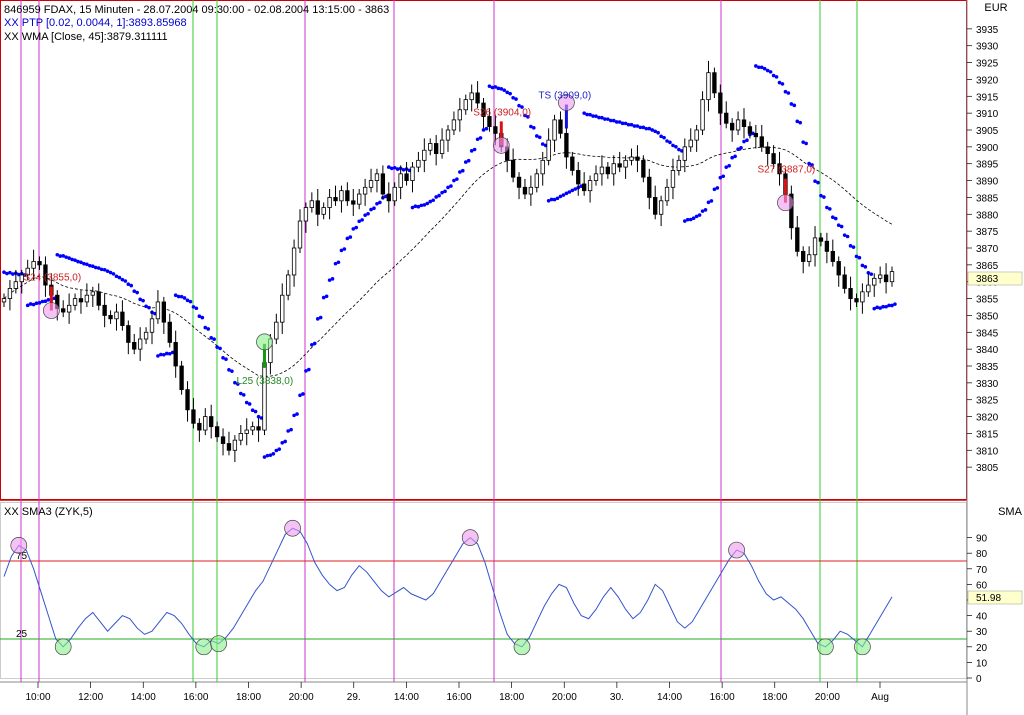 This screenshot has width=1024, height=715. What do you see at coordinates (987, 64) in the screenshot?
I see `price-tick-label: 3925` at bounding box center [987, 64].